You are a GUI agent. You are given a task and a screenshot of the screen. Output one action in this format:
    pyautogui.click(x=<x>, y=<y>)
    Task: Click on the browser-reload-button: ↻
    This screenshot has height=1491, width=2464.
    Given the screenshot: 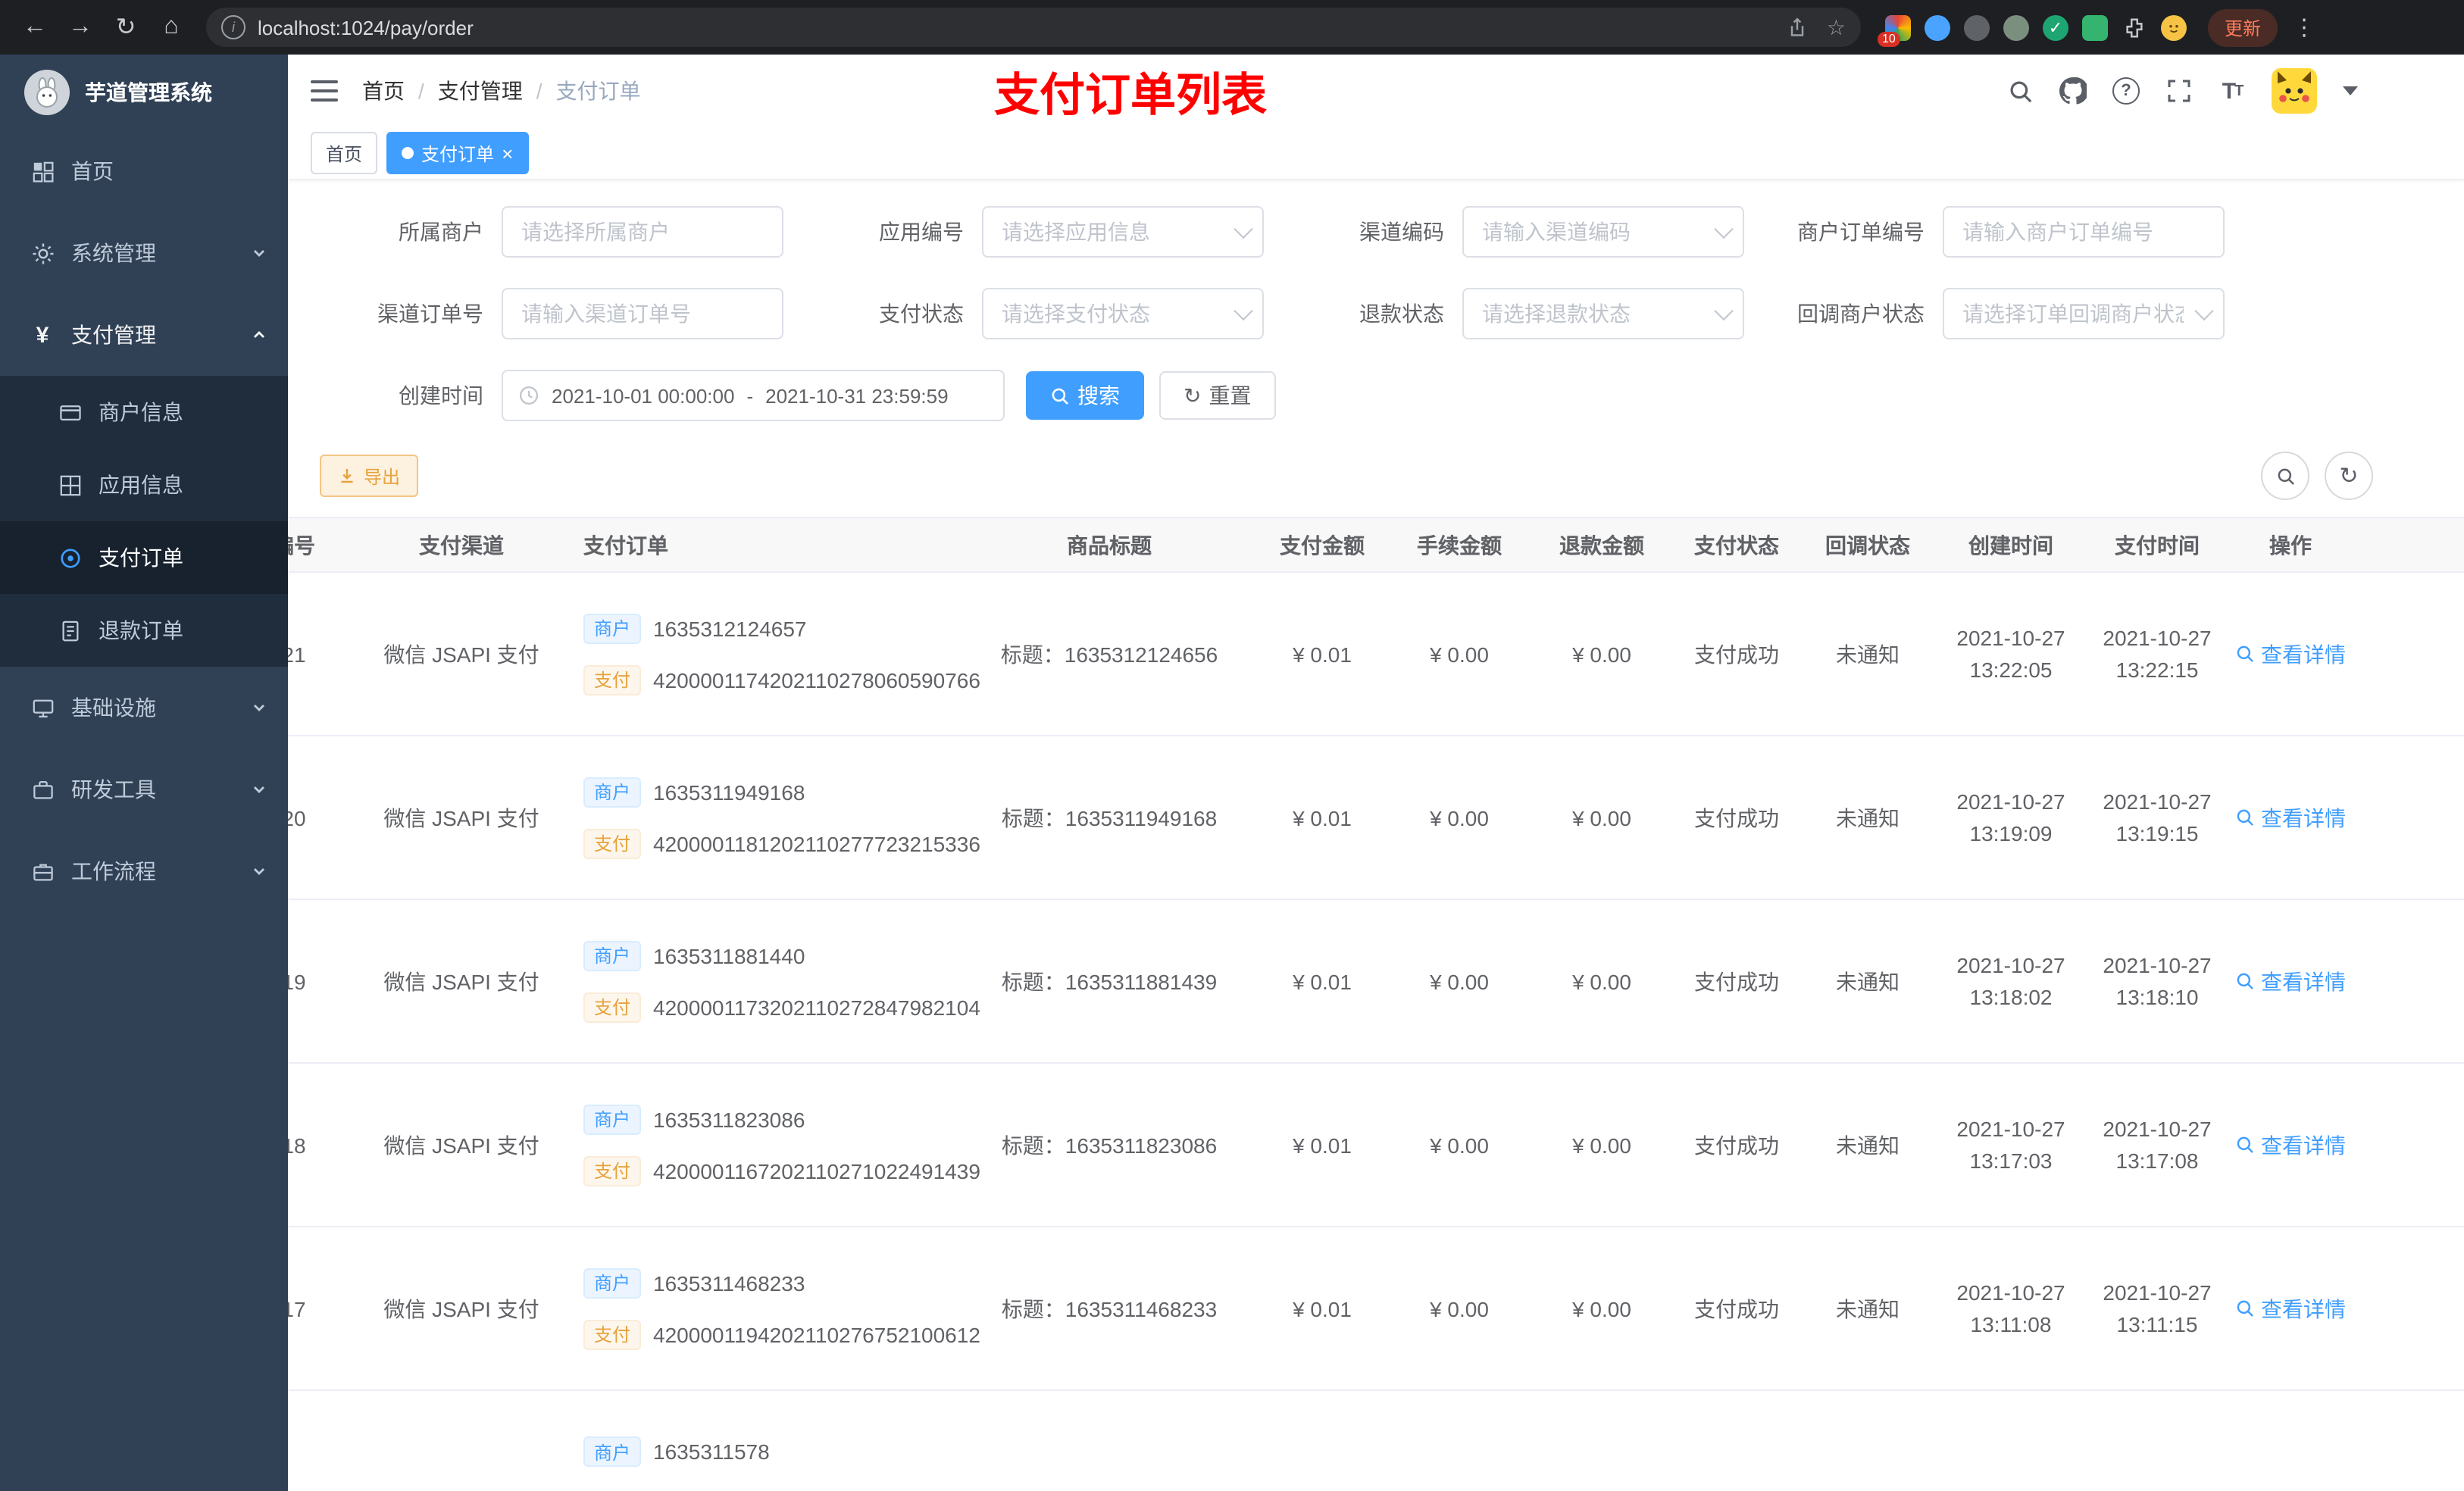 What is the action you would take?
    pyautogui.click(x=125, y=27)
    